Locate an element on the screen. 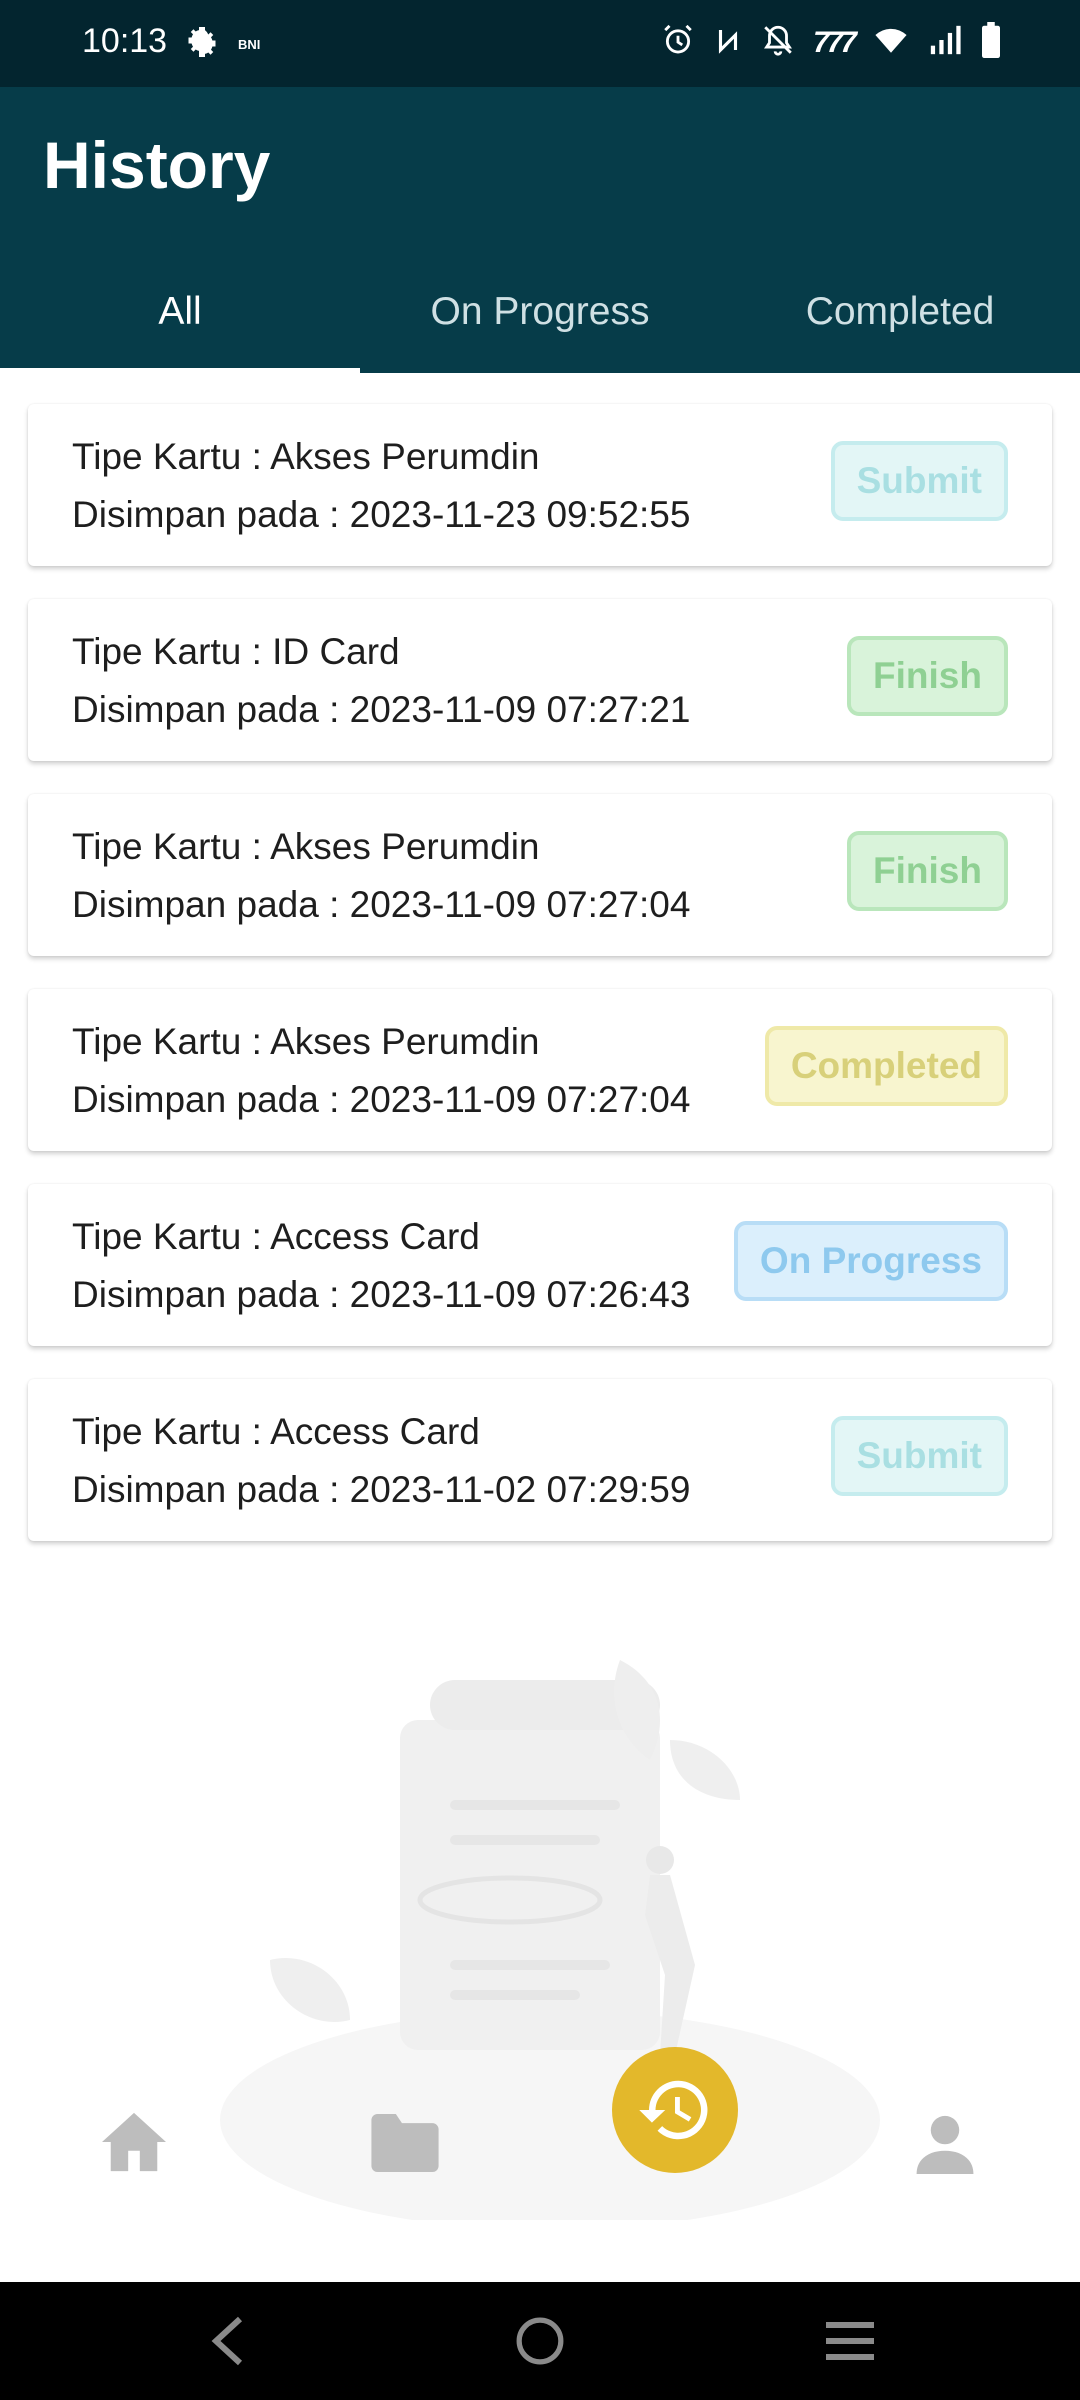  system-recents-button is located at coordinates (850, 2341).